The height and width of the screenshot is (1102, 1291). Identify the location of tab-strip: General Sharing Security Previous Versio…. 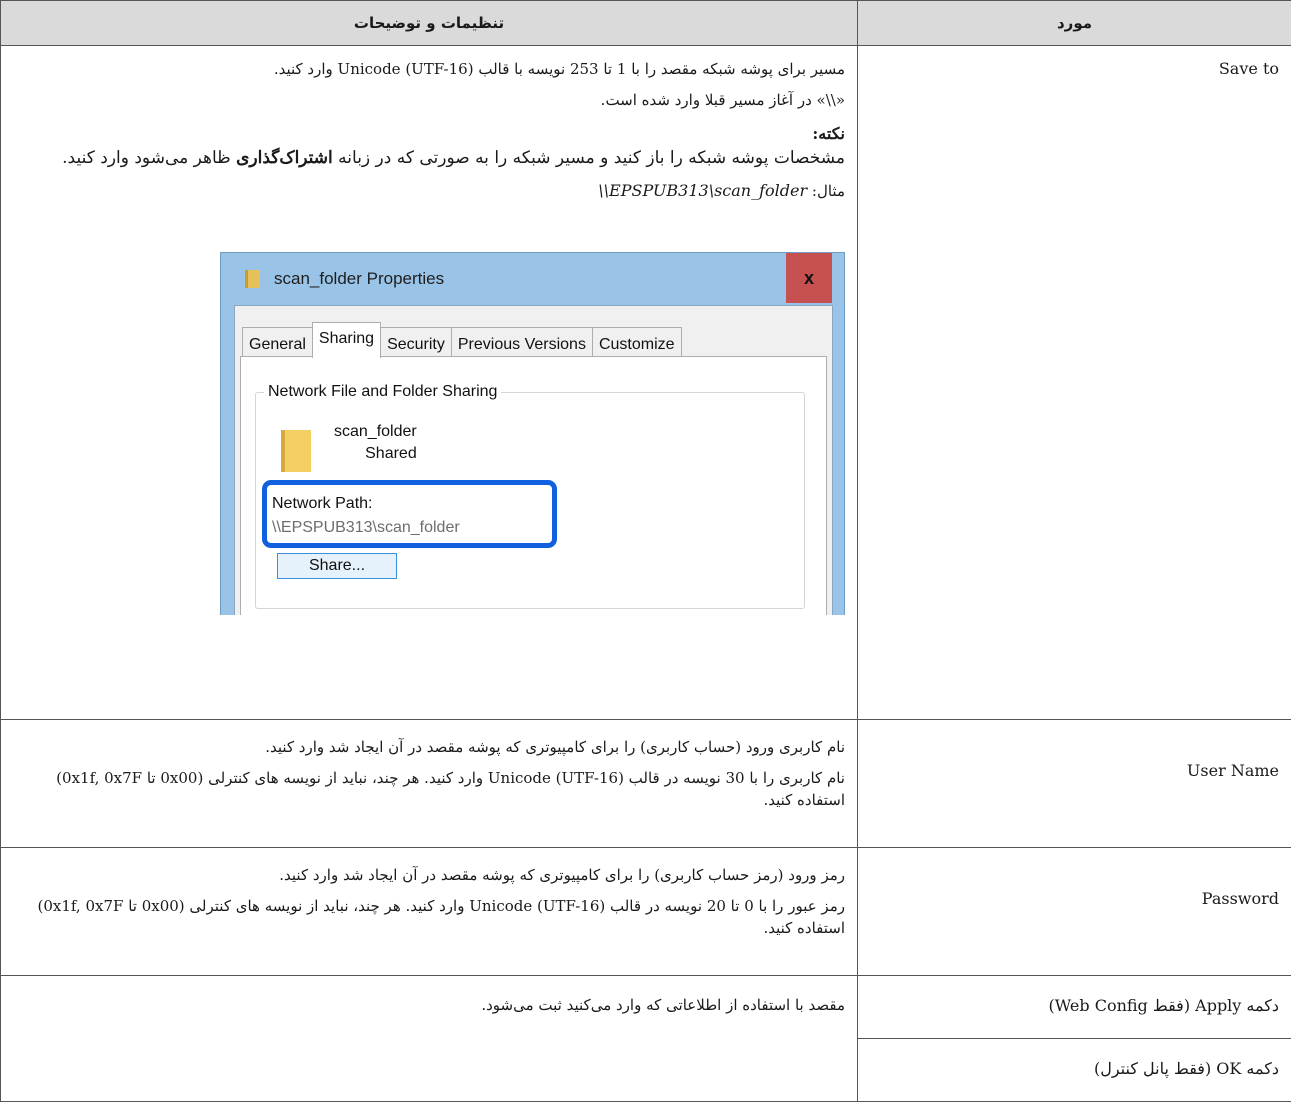
(461, 337).